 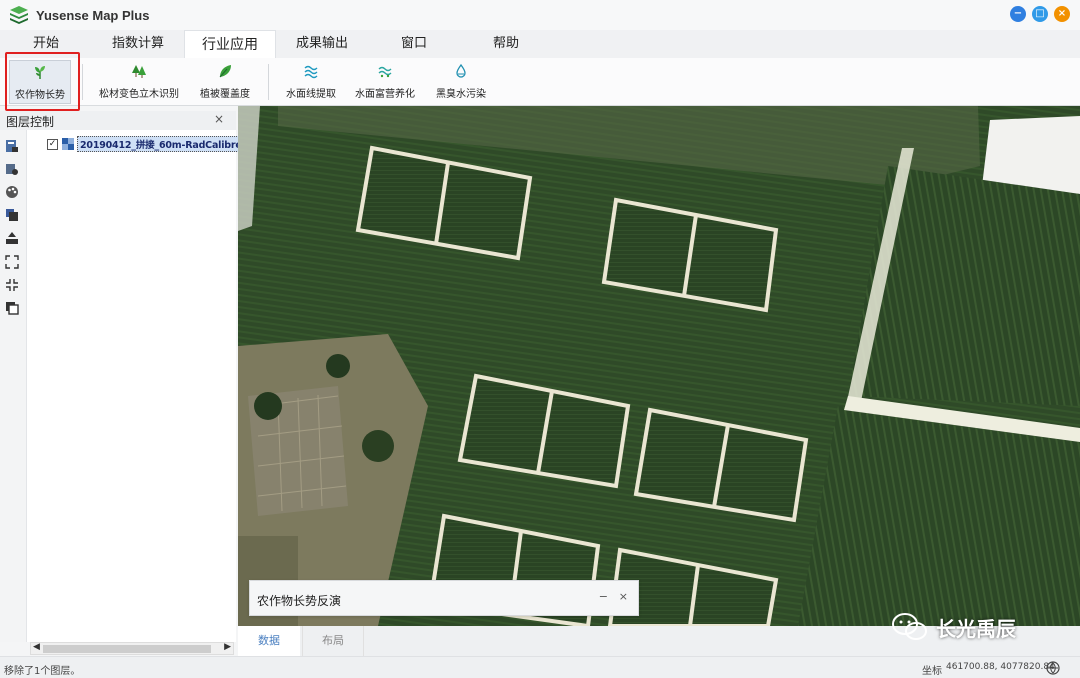 I want to click on watermark: 长光禹辰, so click(x=953, y=627).